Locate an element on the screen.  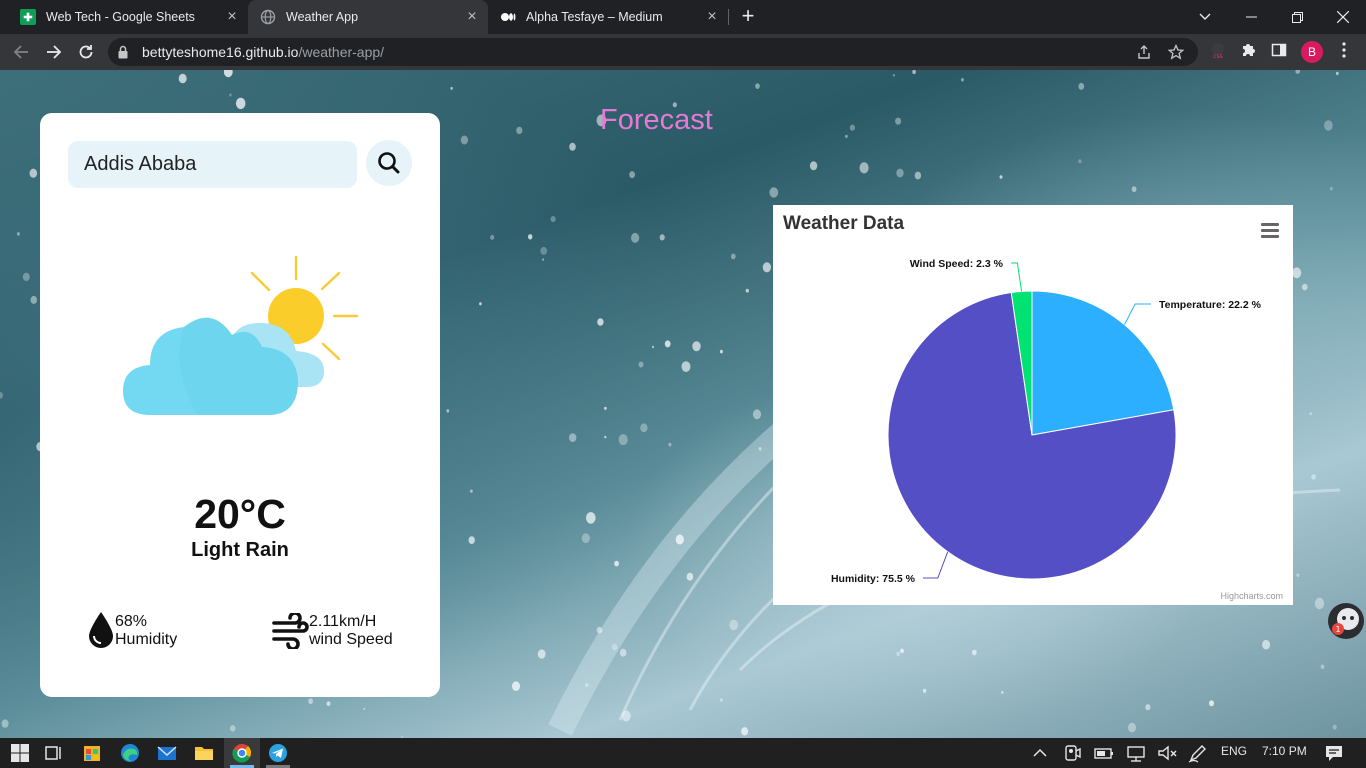
notifications-icon is located at coordinates (1334, 753).